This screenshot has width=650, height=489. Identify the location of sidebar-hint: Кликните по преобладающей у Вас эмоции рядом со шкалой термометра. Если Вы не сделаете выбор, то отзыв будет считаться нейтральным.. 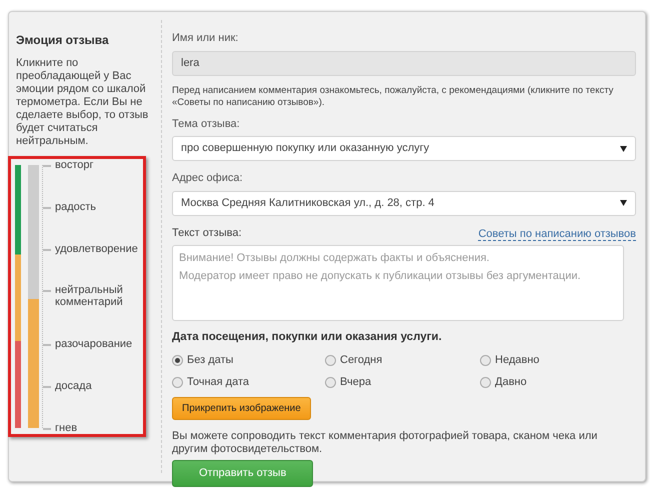
(83, 102).